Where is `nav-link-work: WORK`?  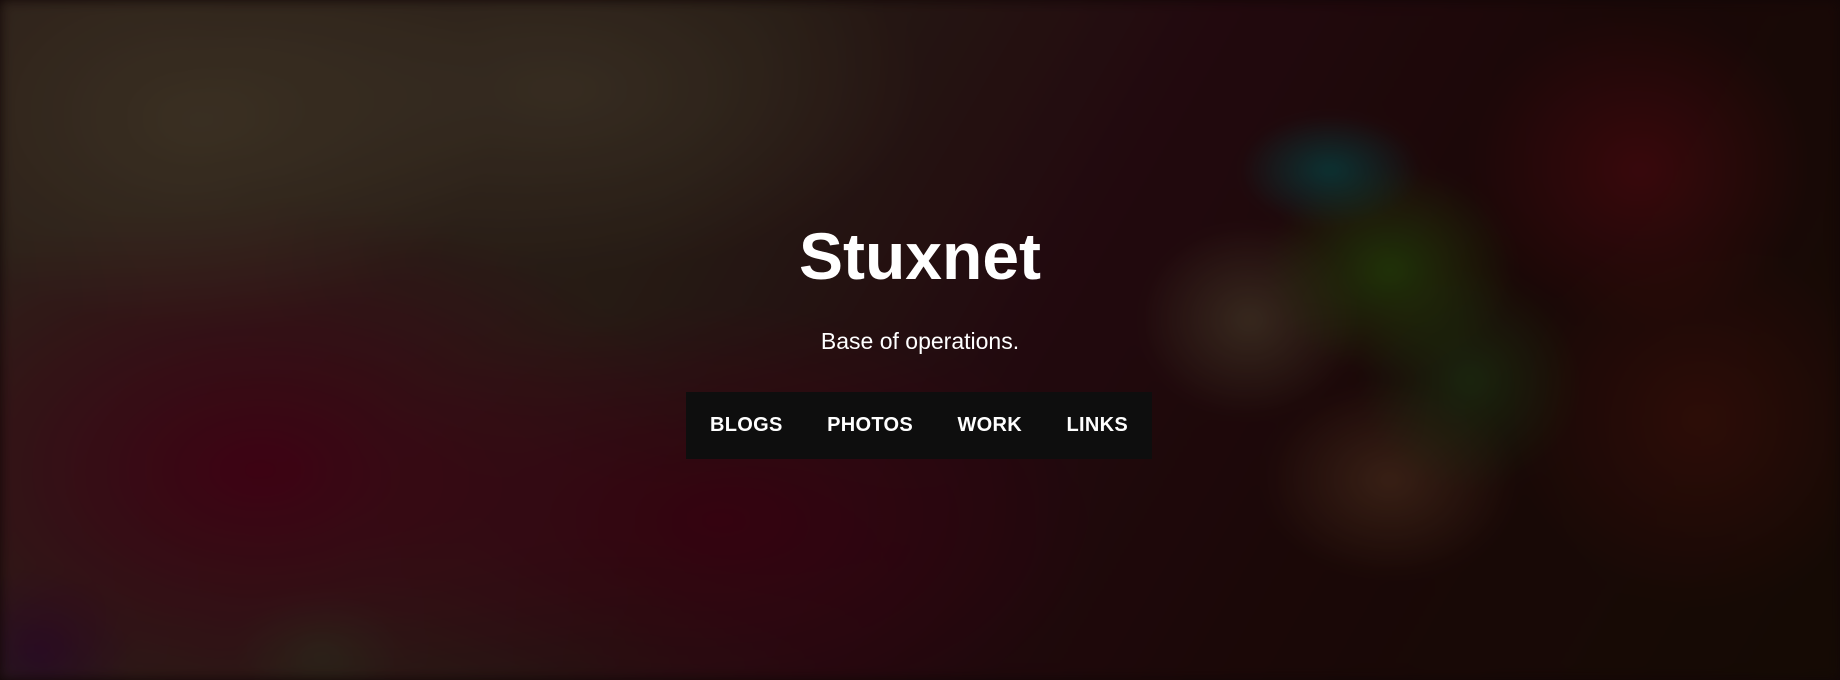 nav-link-work: WORK is located at coordinates (989, 425).